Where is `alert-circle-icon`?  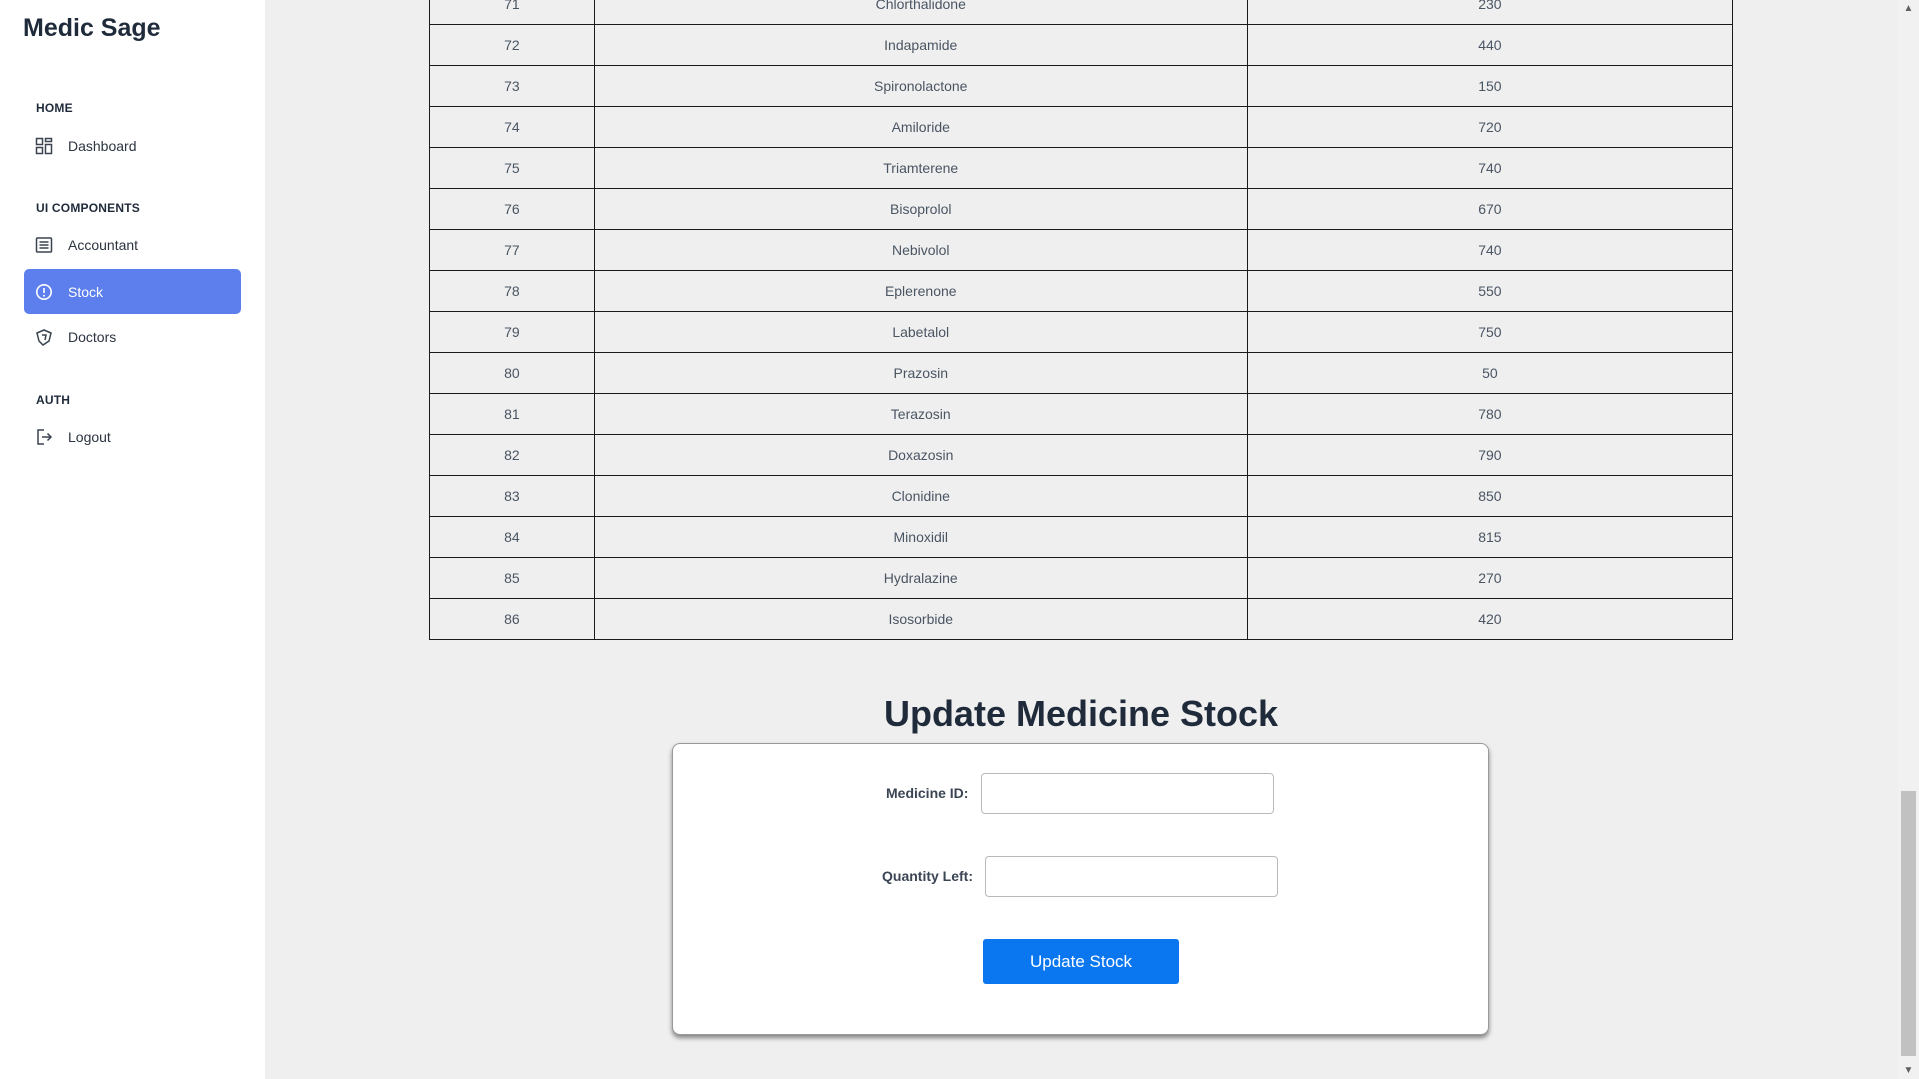 alert-circle-icon is located at coordinates (44, 292).